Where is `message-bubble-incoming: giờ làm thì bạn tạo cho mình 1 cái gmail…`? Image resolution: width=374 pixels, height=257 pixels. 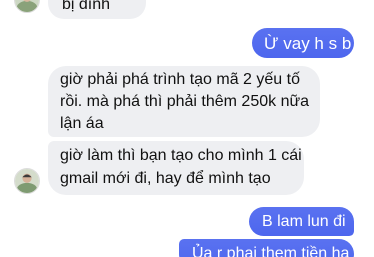
message-bubble-incoming: giờ làm thì bạn tạo cho mình 1 cái gmail… is located at coordinates (176, 168).